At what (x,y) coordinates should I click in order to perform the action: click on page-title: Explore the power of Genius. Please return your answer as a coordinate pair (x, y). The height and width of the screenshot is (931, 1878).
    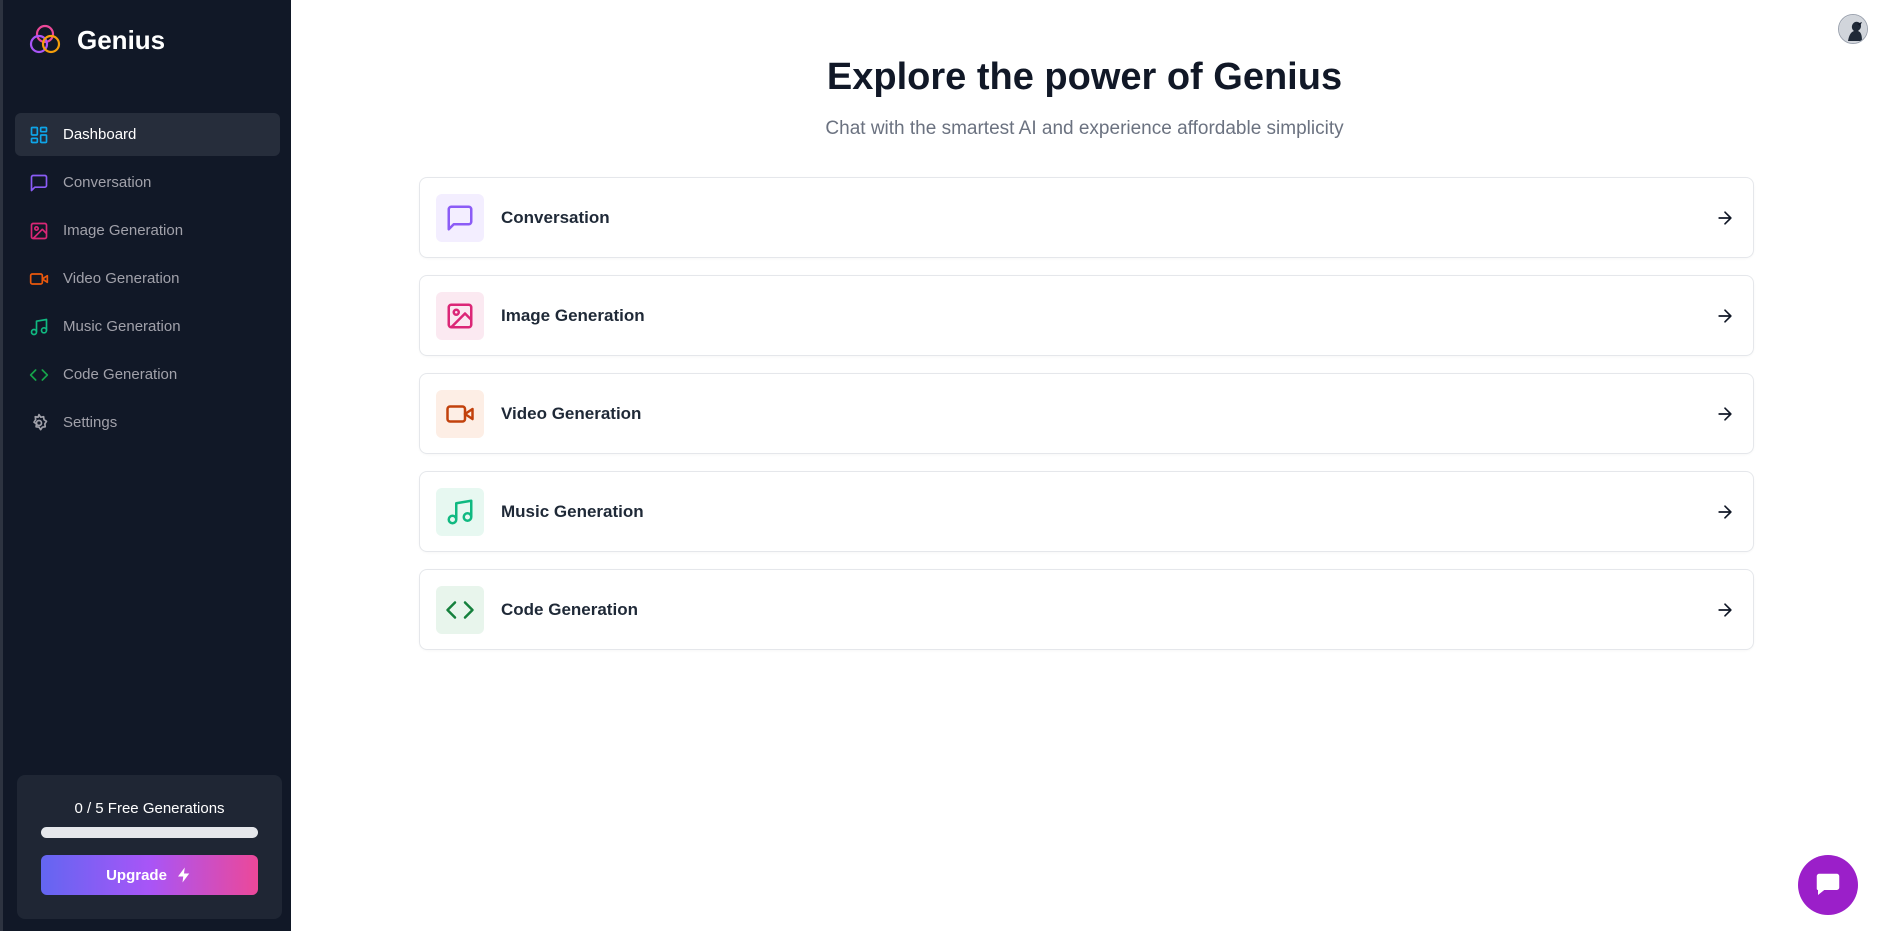
    Looking at the image, I should click on (1084, 77).